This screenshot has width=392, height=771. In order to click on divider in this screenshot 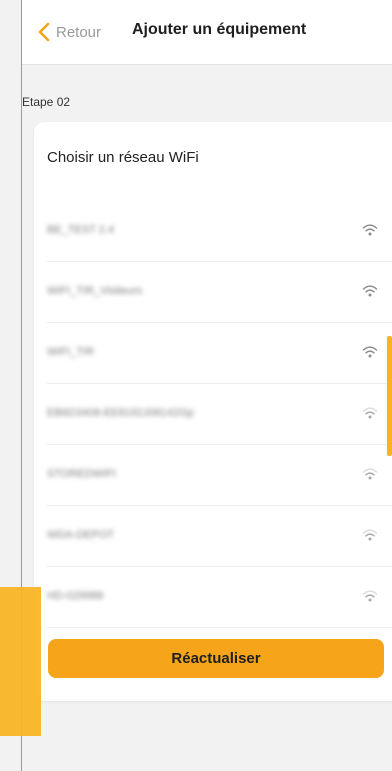, I will do `click(219, 627)`.